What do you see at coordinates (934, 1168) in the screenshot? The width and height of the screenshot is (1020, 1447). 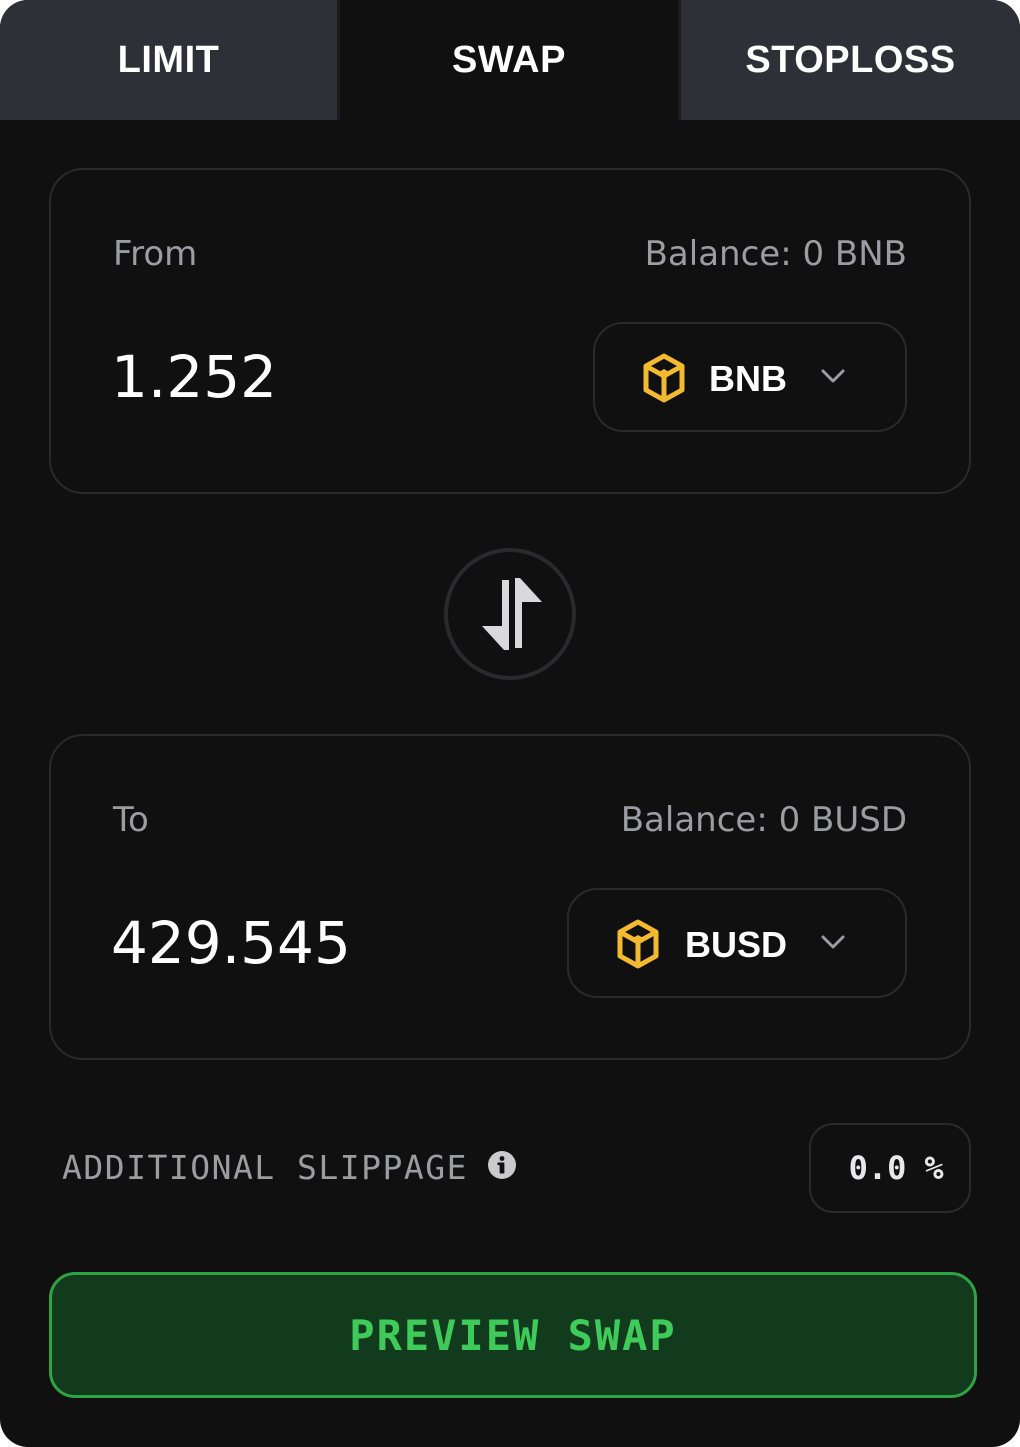 I see `slippage-unit: %` at bounding box center [934, 1168].